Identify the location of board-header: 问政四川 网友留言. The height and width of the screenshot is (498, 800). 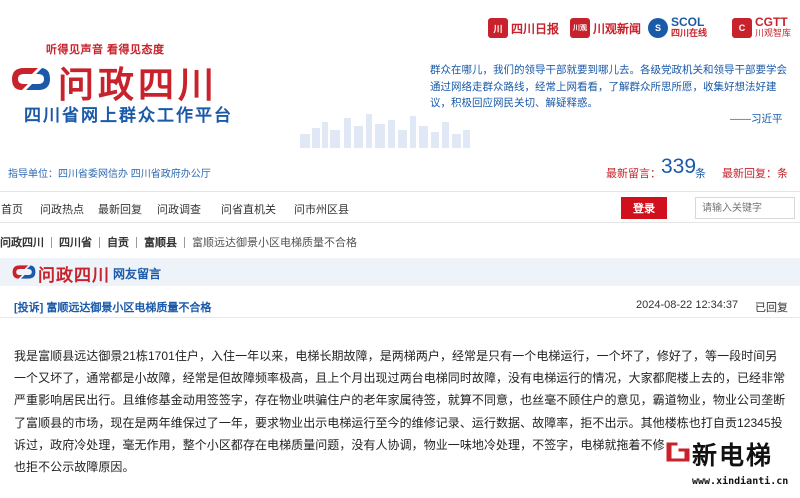
(400, 277).